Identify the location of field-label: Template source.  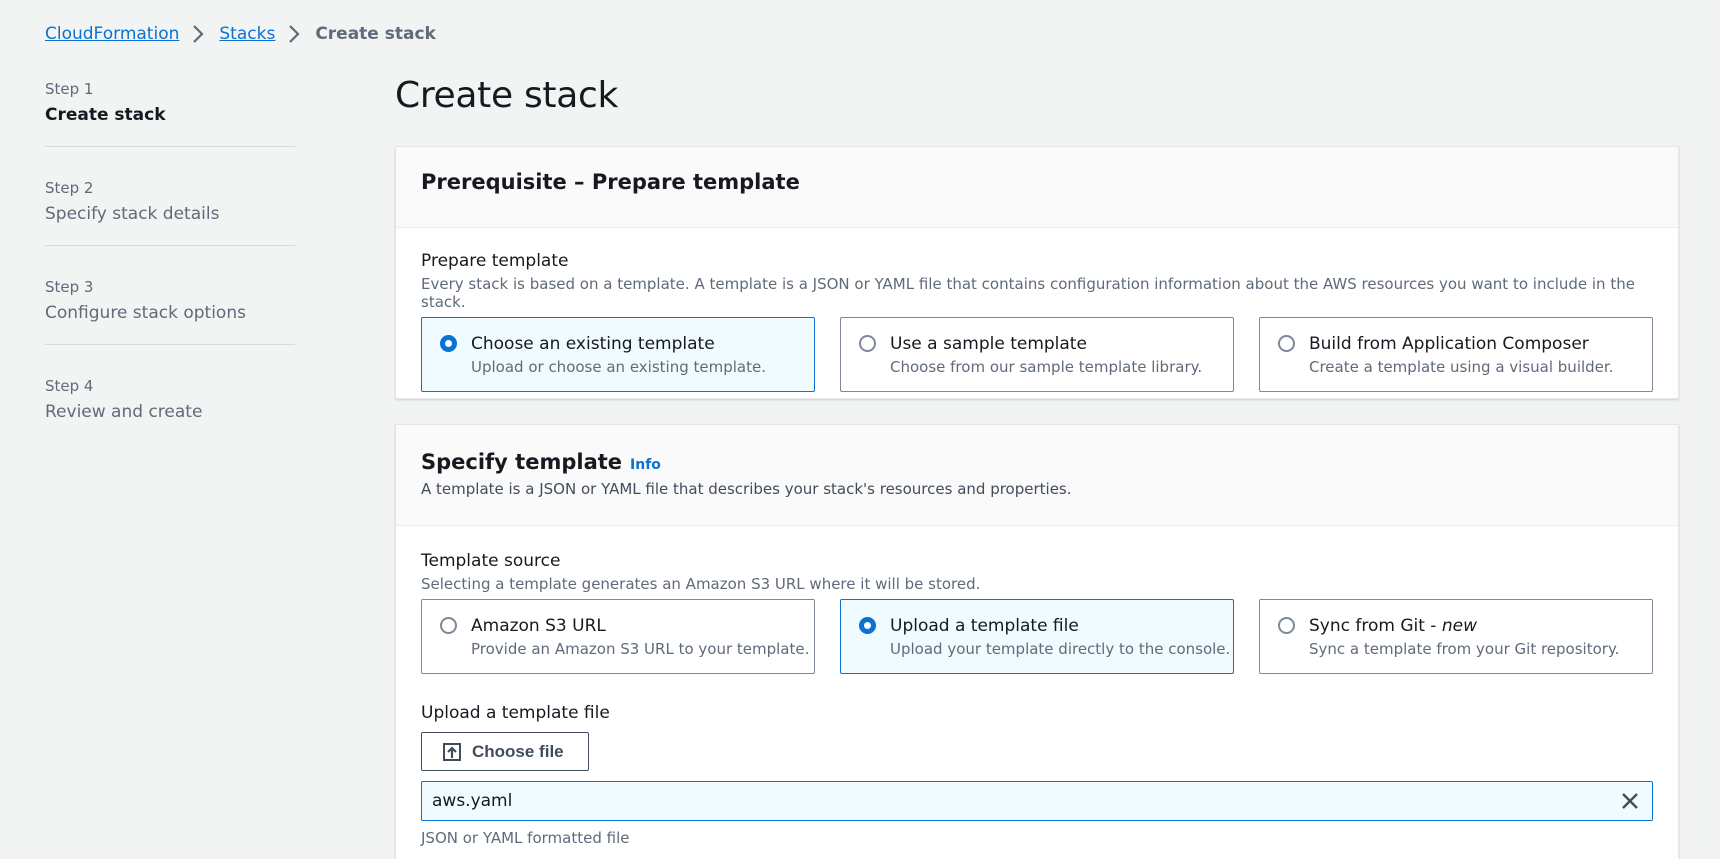
(491, 561).